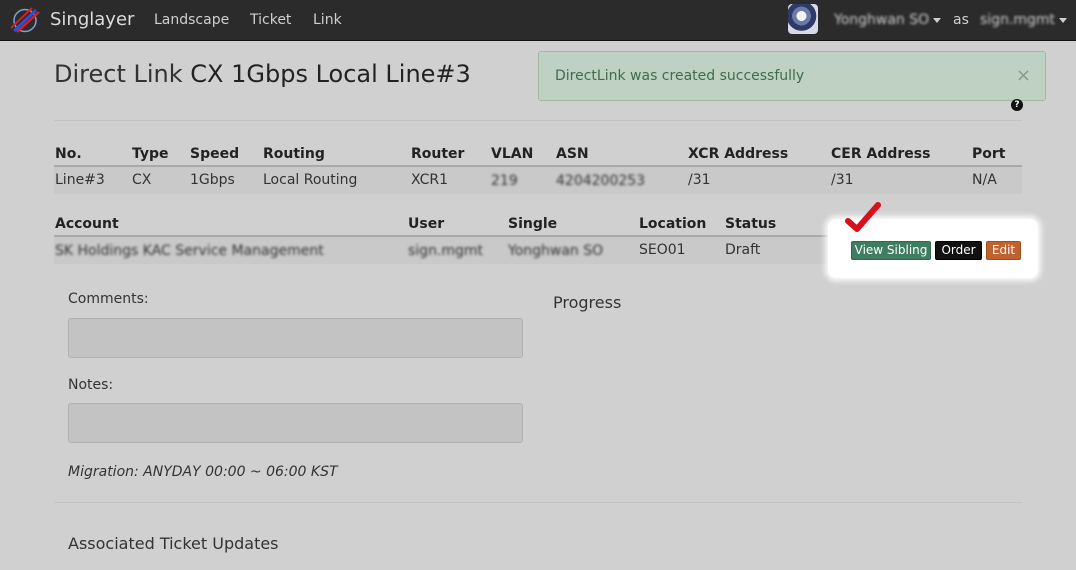 The height and width of the screenshot is (570, 1076). Describe the element at coordinates (150, 154) in the screenshot. I see `table-header: Type` at that location.